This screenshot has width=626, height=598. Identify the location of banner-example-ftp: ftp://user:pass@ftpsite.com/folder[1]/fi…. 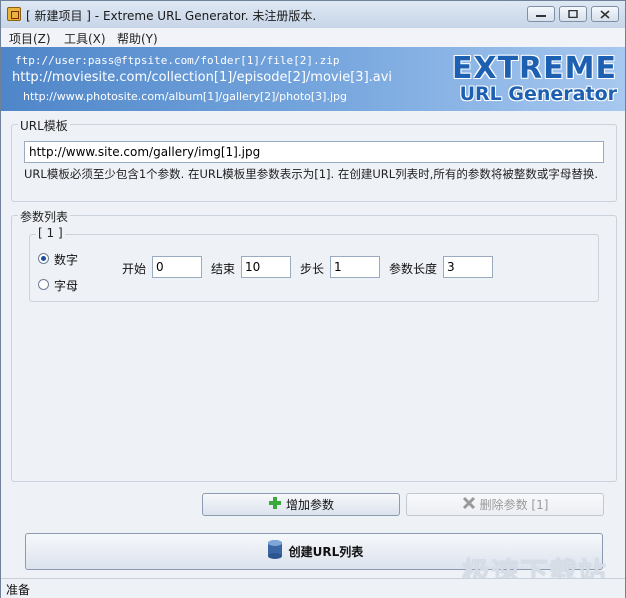
(177, 60).